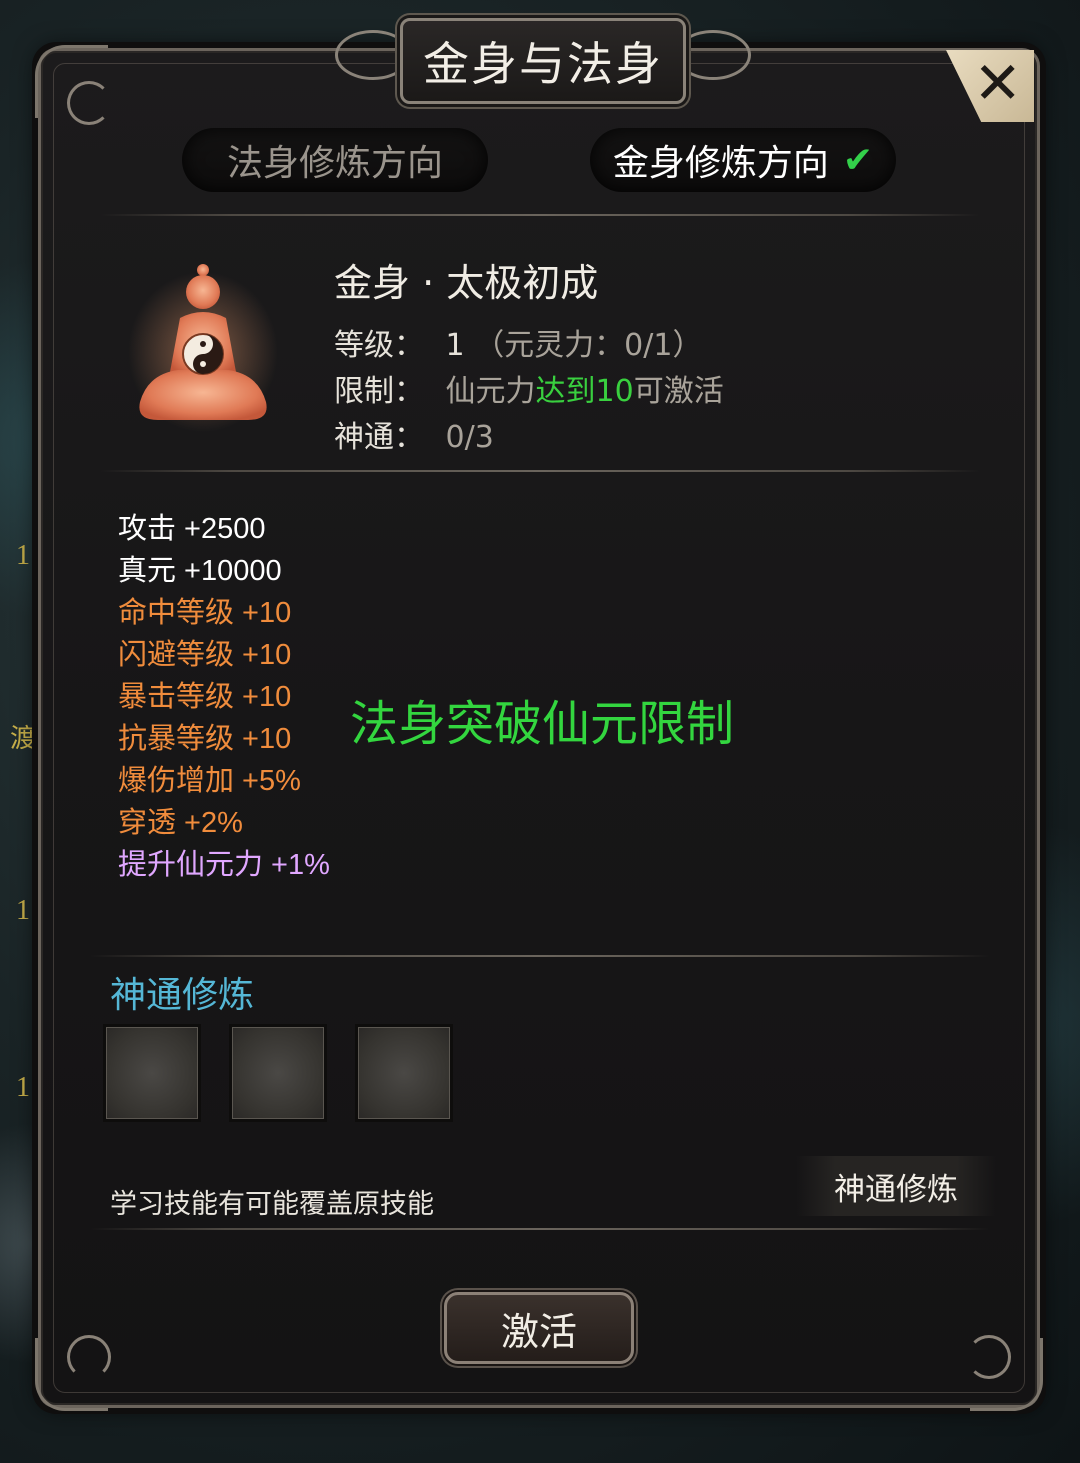  What do you see at coordinates (203, 348) in the screenshot?
I see `meditating-figure-taiji-icon` at bounding box center [203, 348].